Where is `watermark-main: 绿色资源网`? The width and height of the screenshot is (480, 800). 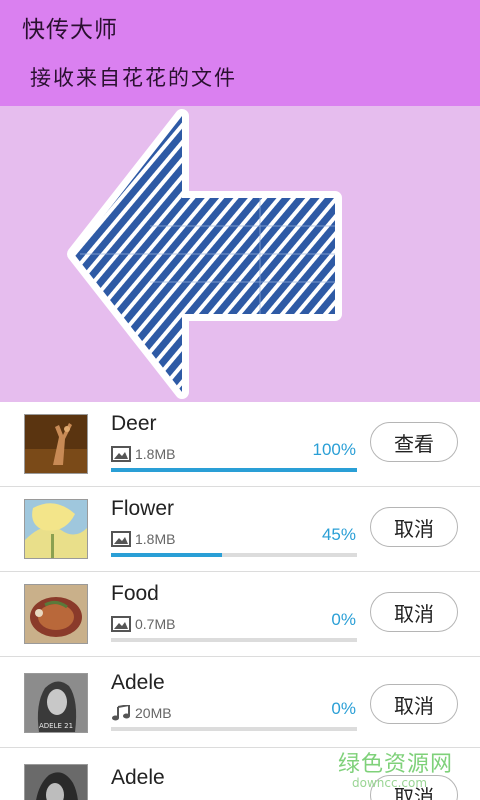 watermark-main: 绿色资源网 is located at coordinates (396, 764).